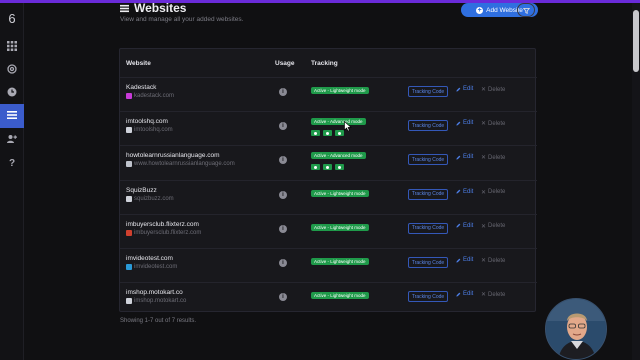 The height and width of the screenshot is (360, 640). I want to click on website-url: imbuyersclub.flixterz.com, so click(164, 232).